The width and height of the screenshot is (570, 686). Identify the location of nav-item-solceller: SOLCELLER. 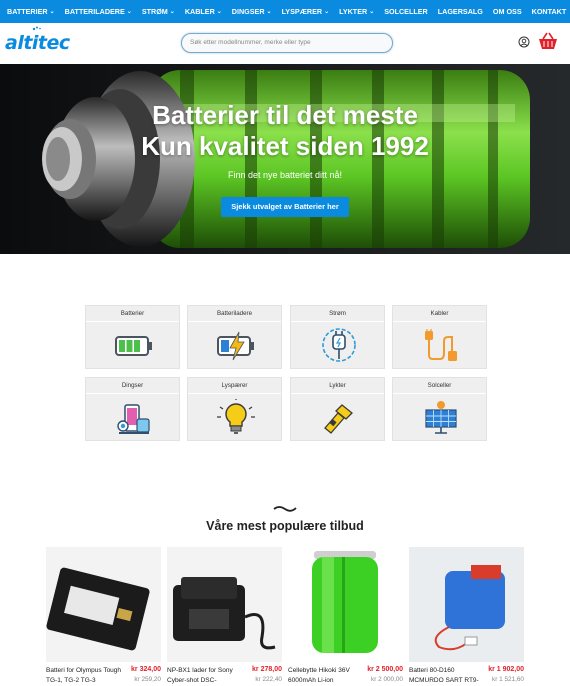
(406, 11).